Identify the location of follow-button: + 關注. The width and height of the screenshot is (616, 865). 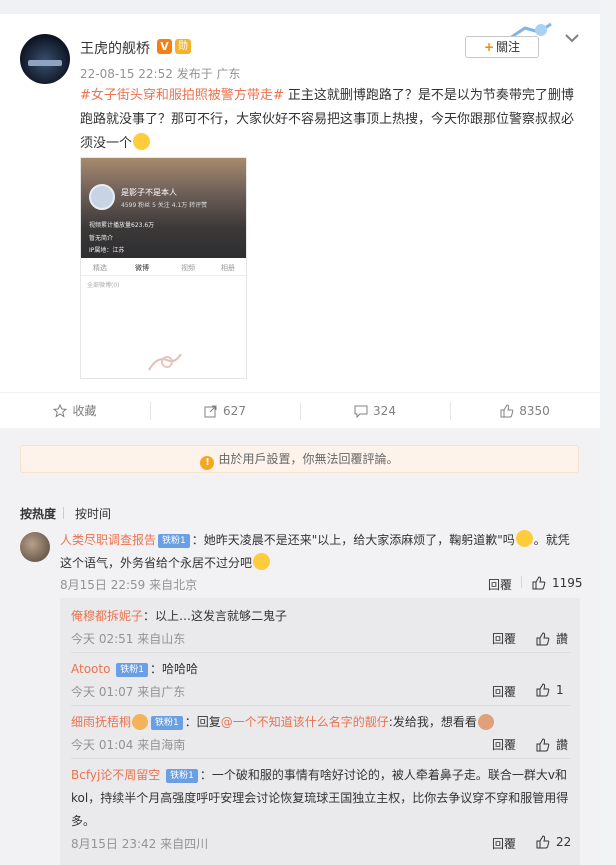
(502, 47).